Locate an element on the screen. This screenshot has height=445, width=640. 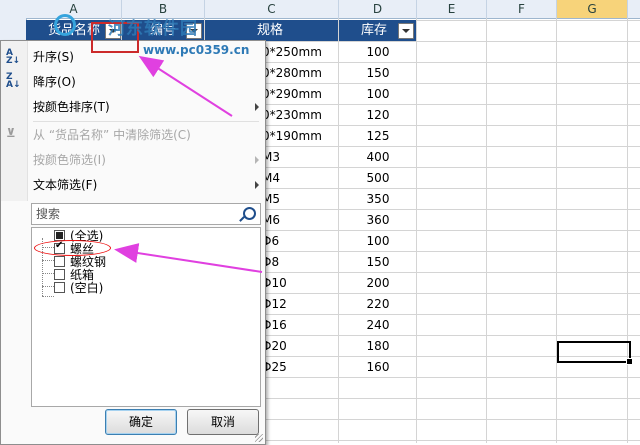
arrow-to-checked-item is located at coordinates (188, 258).